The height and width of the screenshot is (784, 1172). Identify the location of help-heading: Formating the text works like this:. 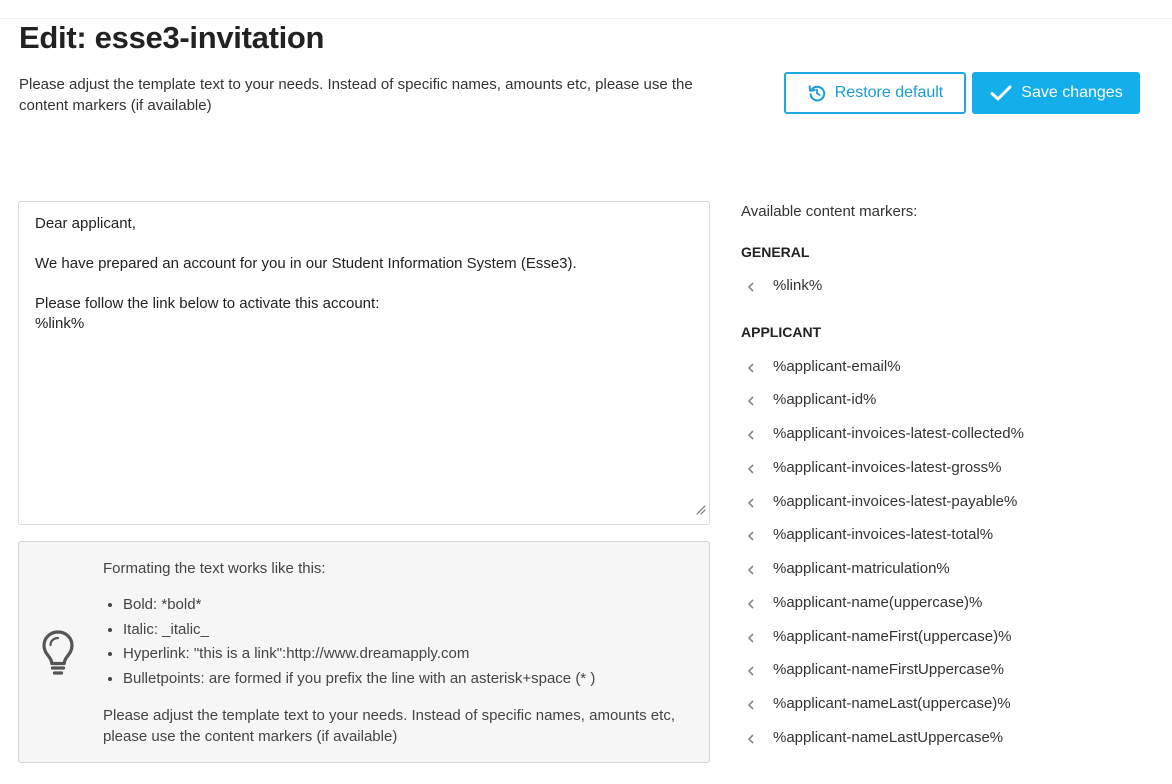
(214, 568).